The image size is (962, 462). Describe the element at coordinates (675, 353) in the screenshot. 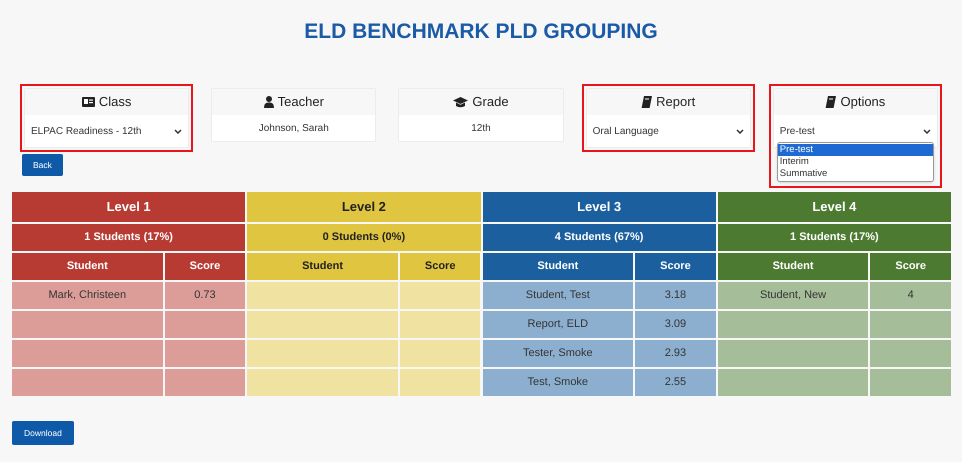

I see `table-cell: 2.93` at that location.